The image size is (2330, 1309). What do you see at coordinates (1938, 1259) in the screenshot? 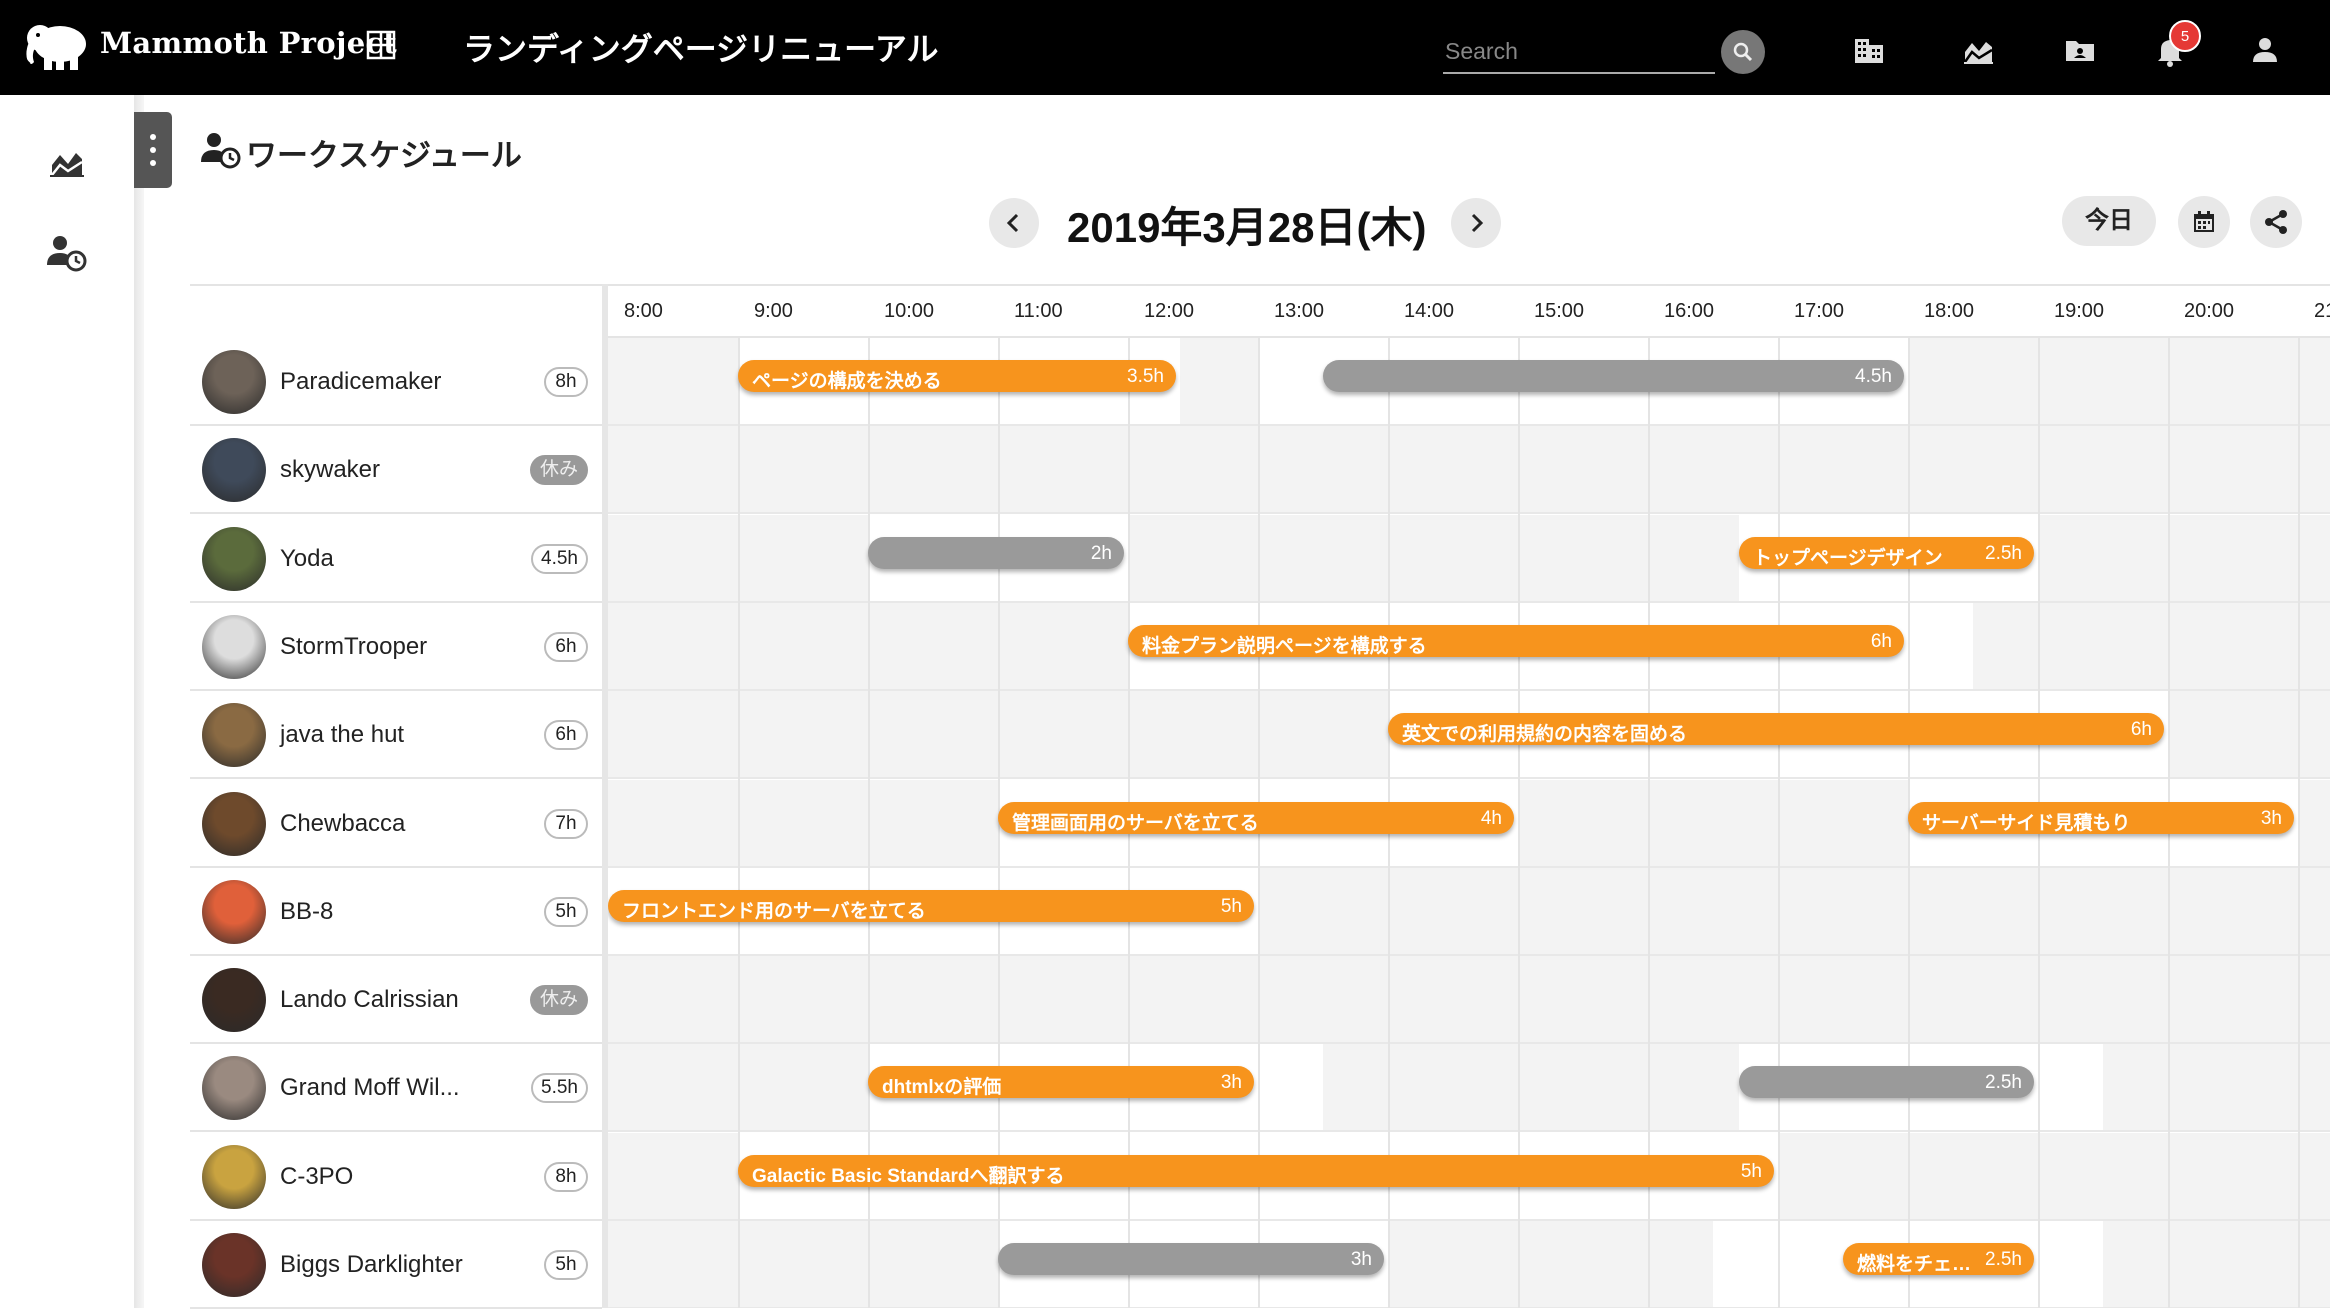
I see `task-bar: 燃料をチェ… 2.5h` at bounding box center [1938, 1259].